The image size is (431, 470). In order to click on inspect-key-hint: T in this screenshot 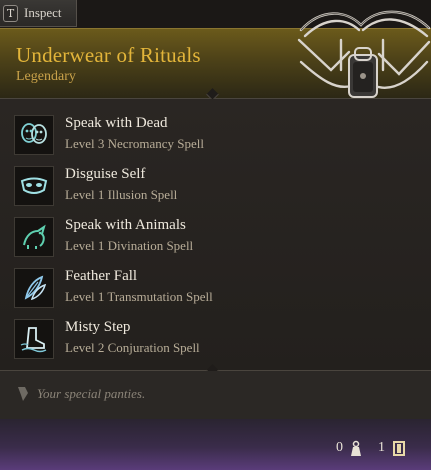, I will do `click(10, 13)`.